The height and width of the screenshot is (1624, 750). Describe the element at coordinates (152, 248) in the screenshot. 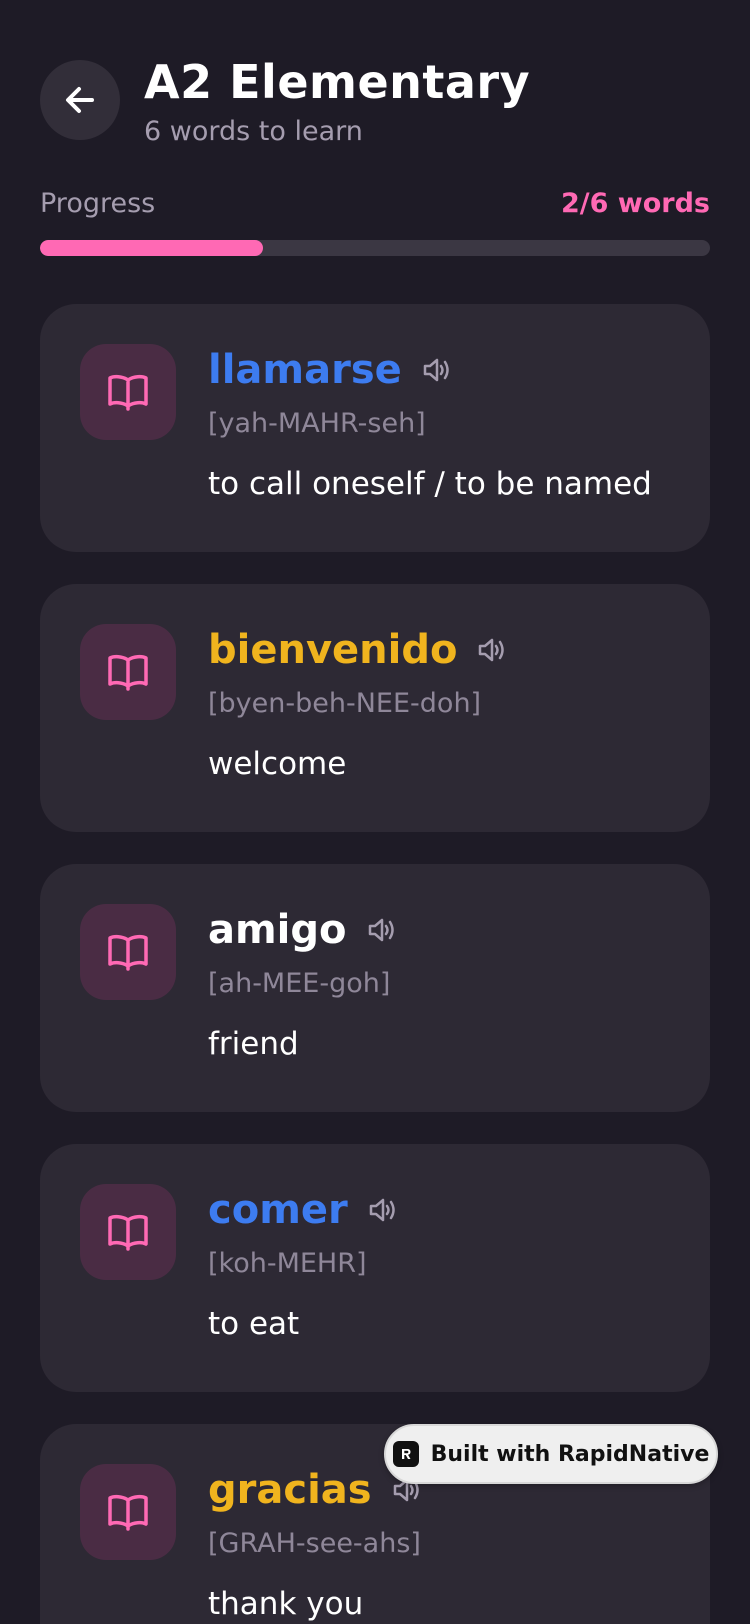

I see `progress-bar-fill` at that location.